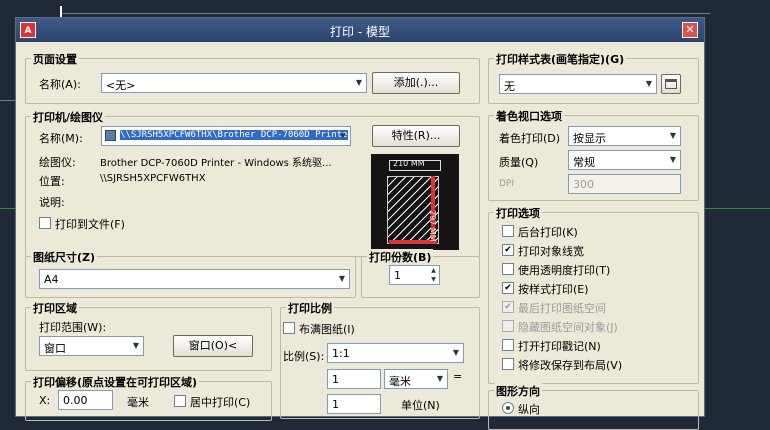 This screenshot has height=430, width=770. What do you see at coordinates (110, 135) in the screenshot?
I see `printer-icon` at bounding box center [110, 135].